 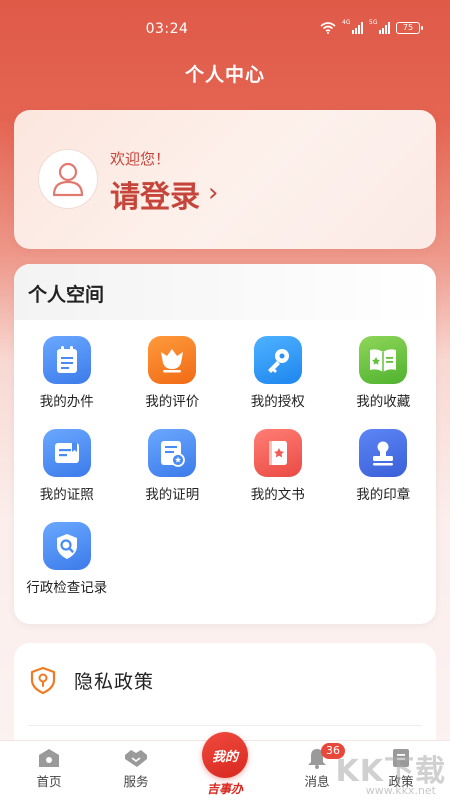 I want to click on tile-label: 我的证明, so click(x=172, y=495).